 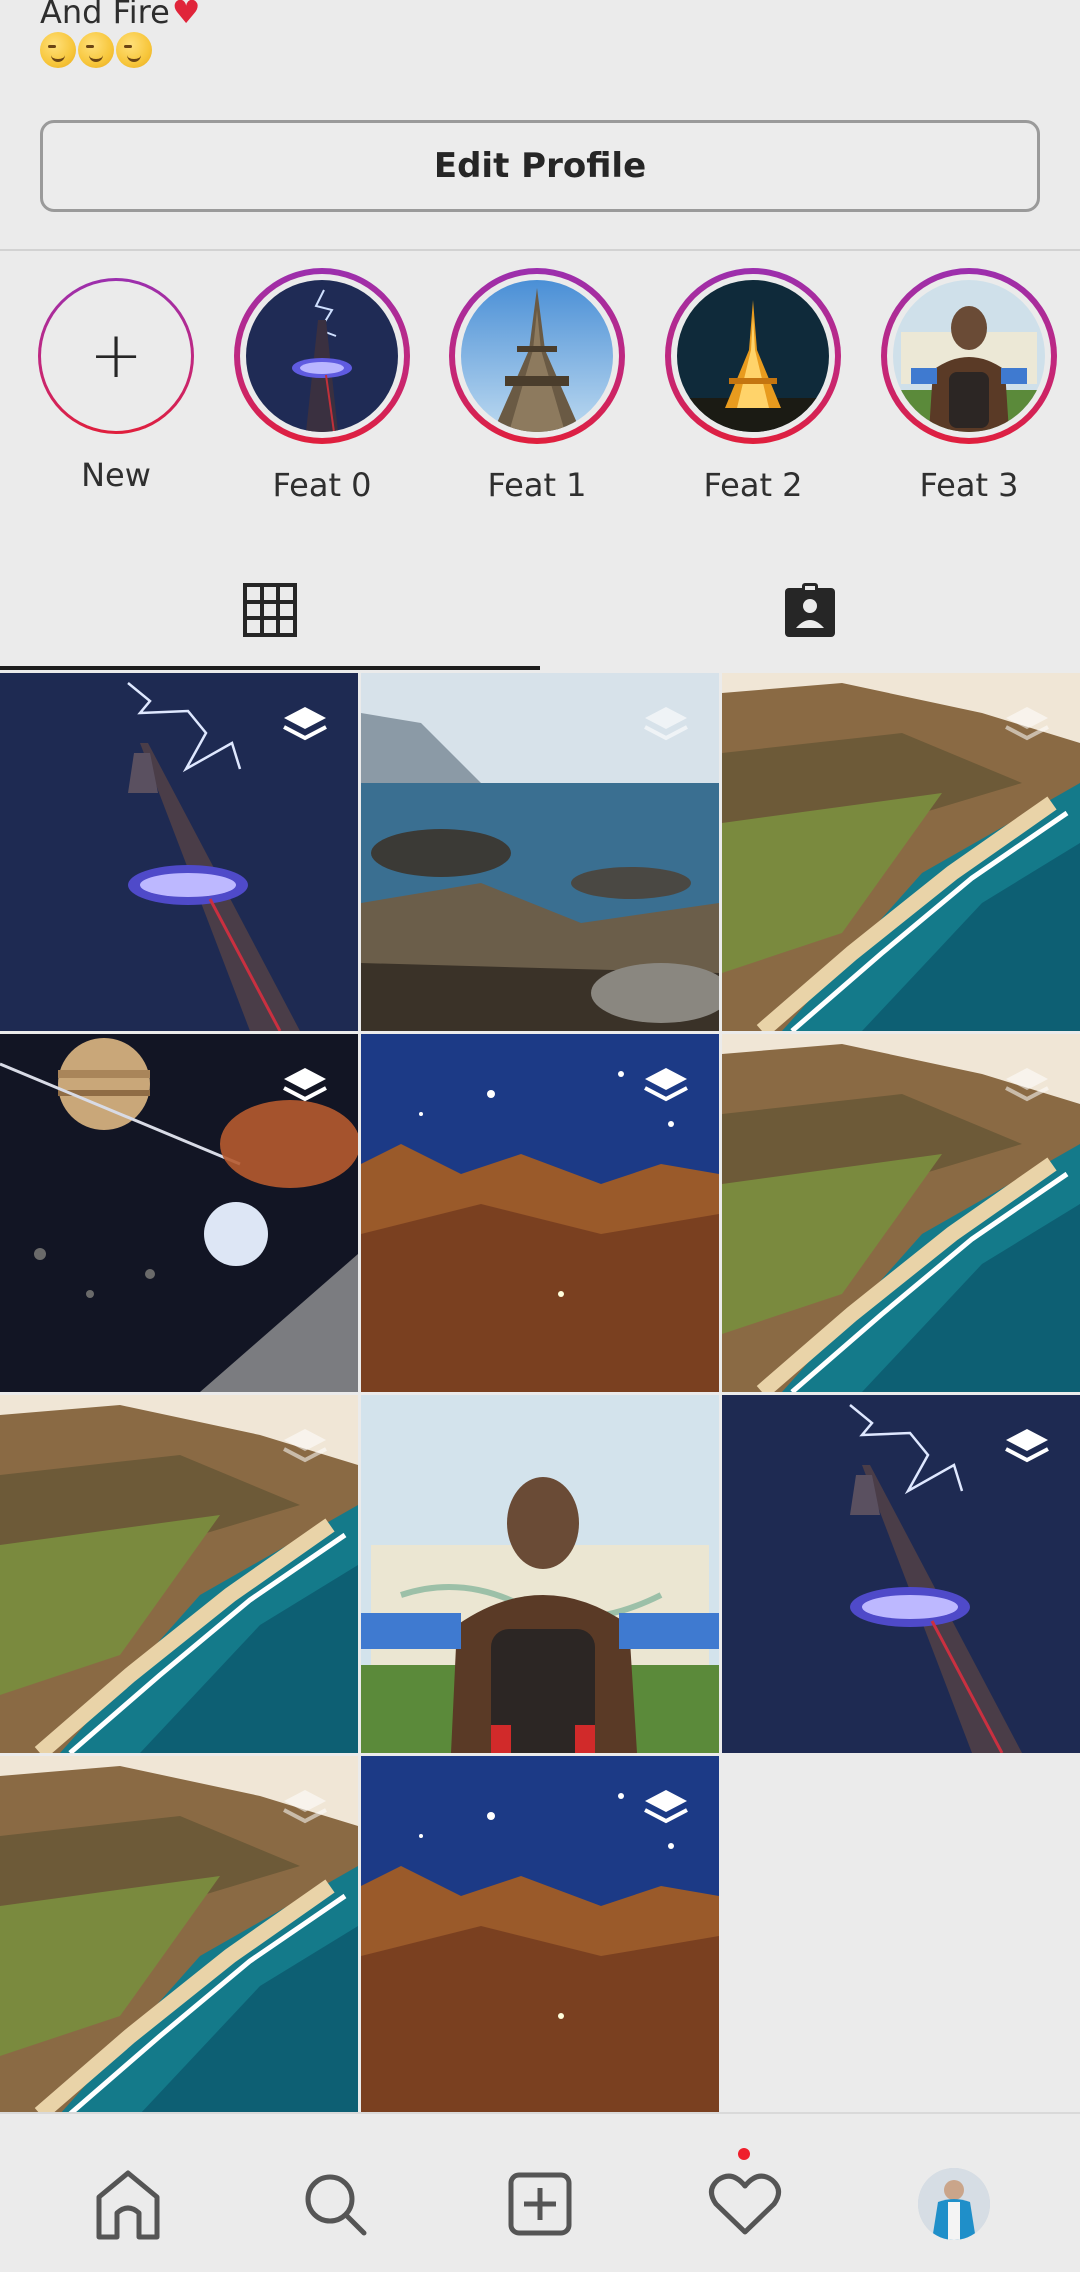 I want to click on highlight-image-eiffel-day, so click(x=537, y=356).